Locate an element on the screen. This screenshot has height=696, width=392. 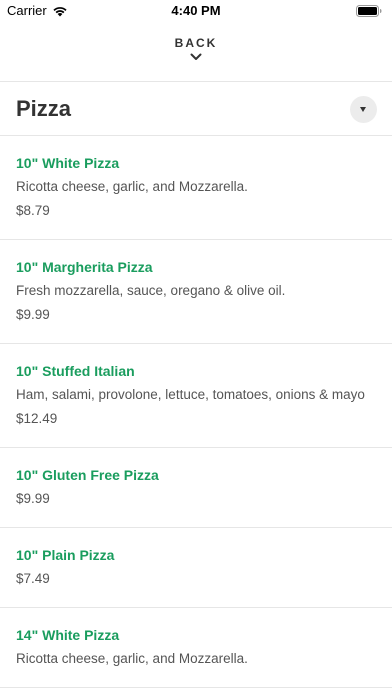
item-name: 14" White Pizza is located at coordinates (68, 635).